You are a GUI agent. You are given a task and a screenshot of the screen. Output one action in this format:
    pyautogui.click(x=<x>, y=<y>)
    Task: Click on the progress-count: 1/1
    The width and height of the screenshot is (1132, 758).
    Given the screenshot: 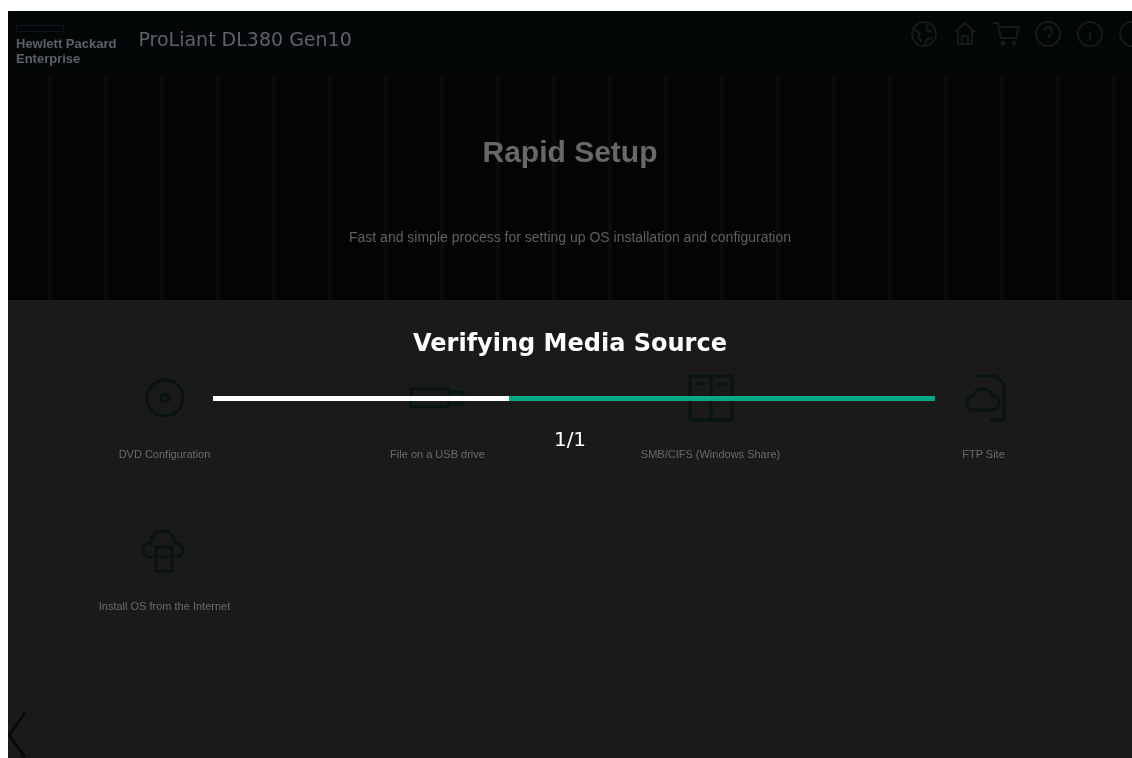 What is the action you would take?
    pyautogui.click(x=570, y=439)
    